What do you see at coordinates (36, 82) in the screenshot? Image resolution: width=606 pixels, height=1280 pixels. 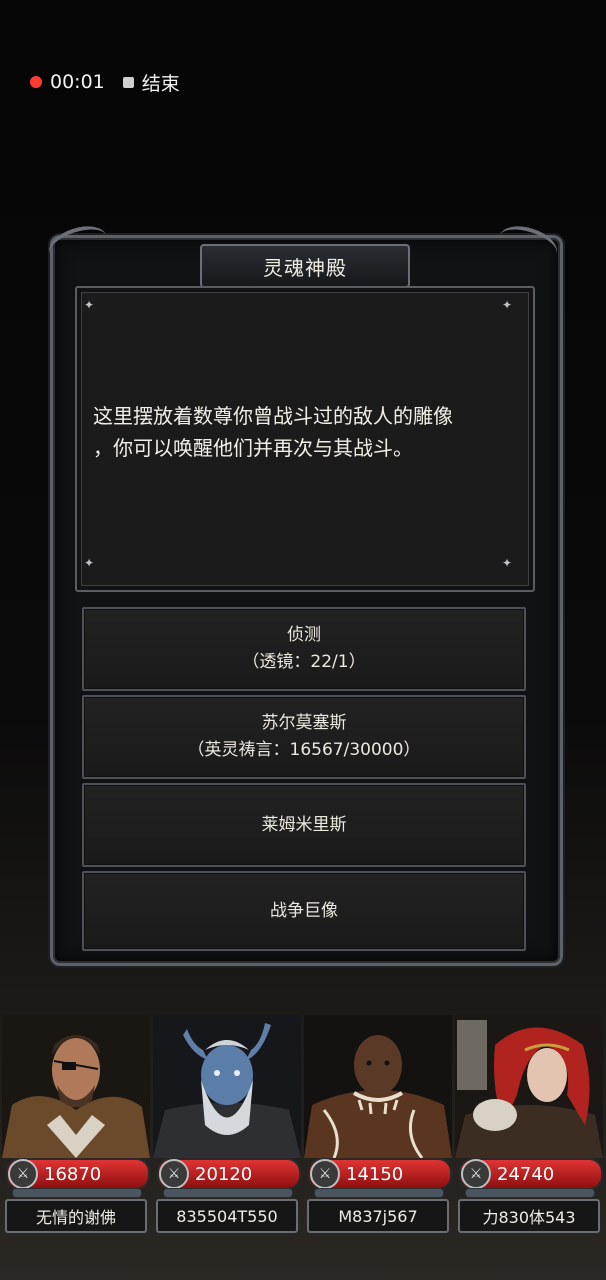 I see `record-dot-icon` at bounding box center [36, 82].